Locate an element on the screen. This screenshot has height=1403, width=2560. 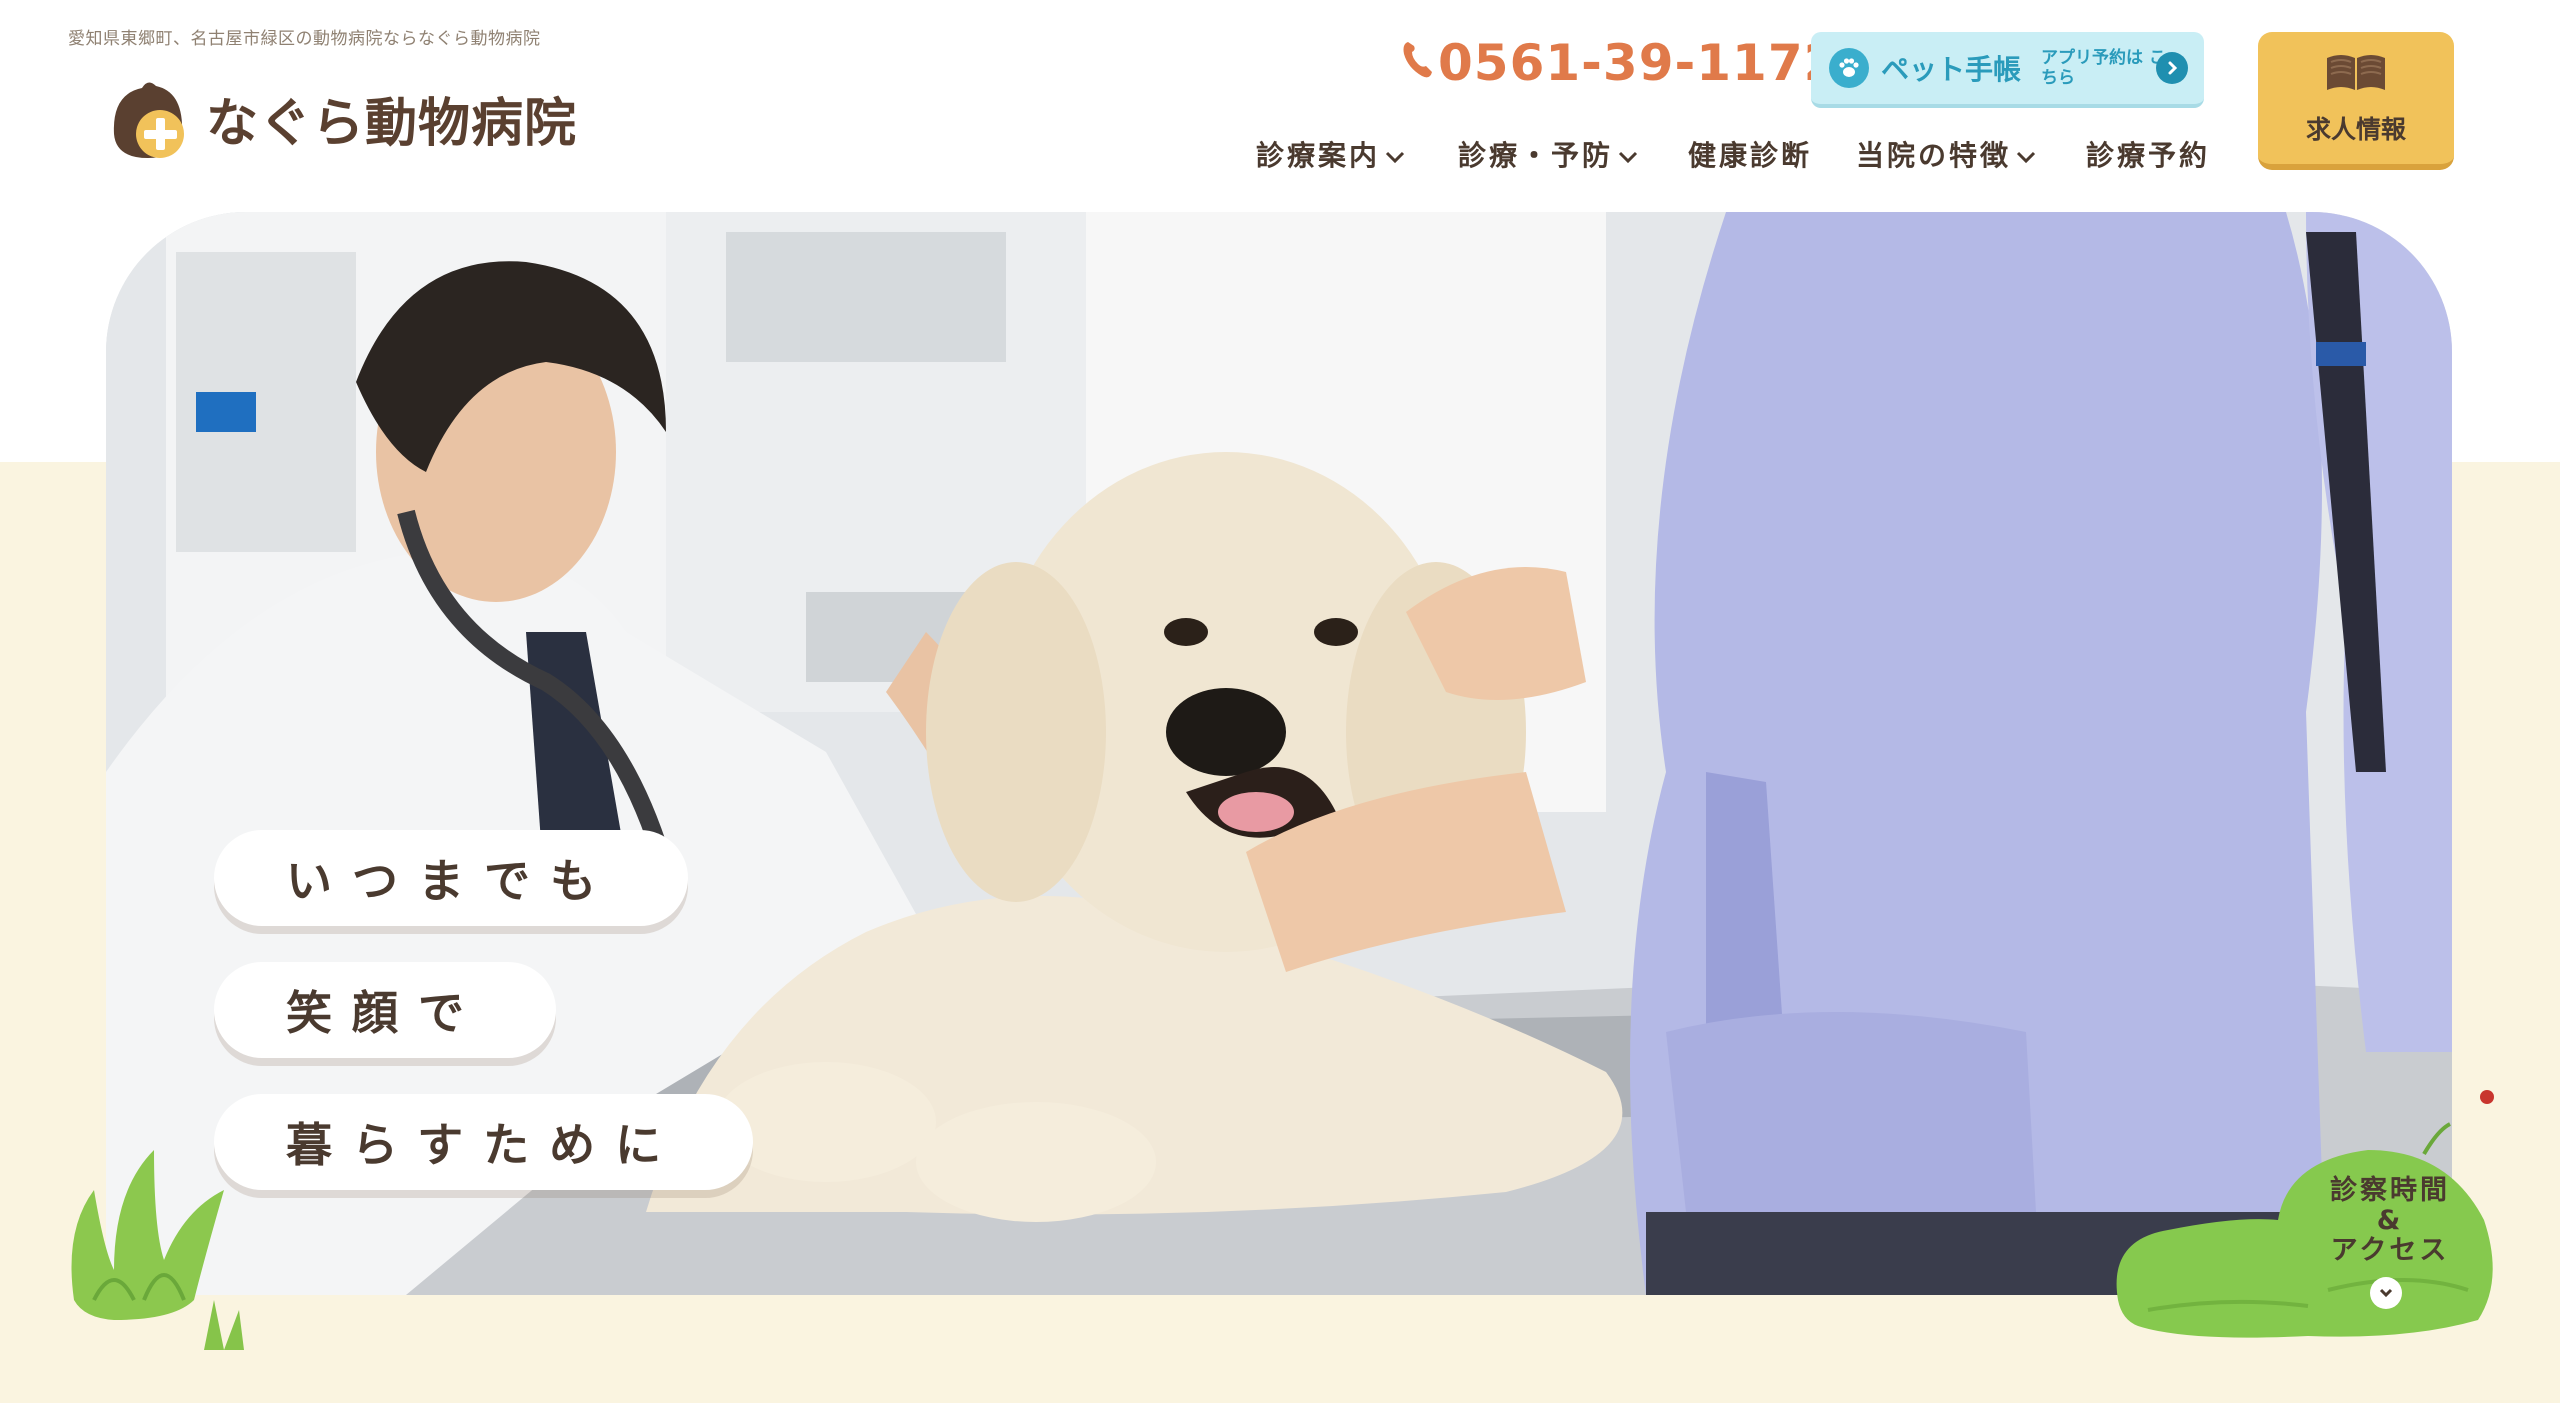
access-label-line1: 診察時間 is located at coordinates (2390, 1190).